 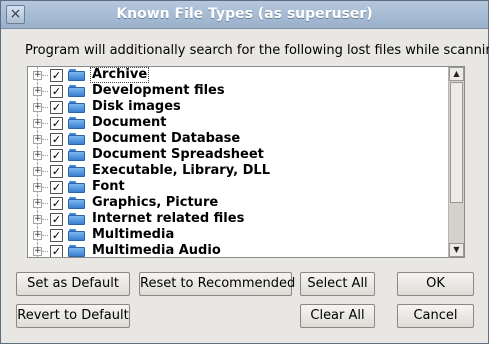 I want to click on tree-row: + ✓ Internet related files, so click(x=238, y=219).